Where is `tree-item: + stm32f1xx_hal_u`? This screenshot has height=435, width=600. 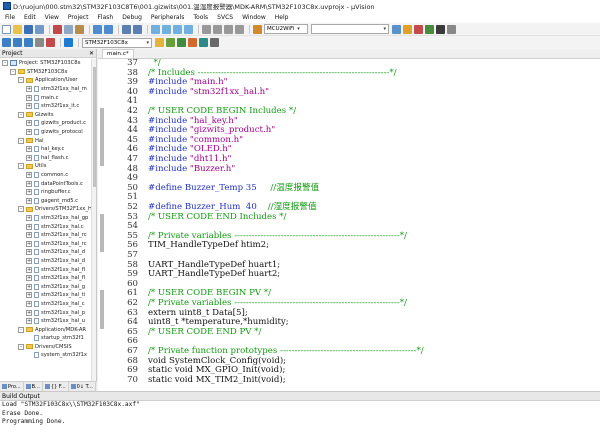 tree-item: + stm32f1xx_hal_u is located at coordinates (46, 321).